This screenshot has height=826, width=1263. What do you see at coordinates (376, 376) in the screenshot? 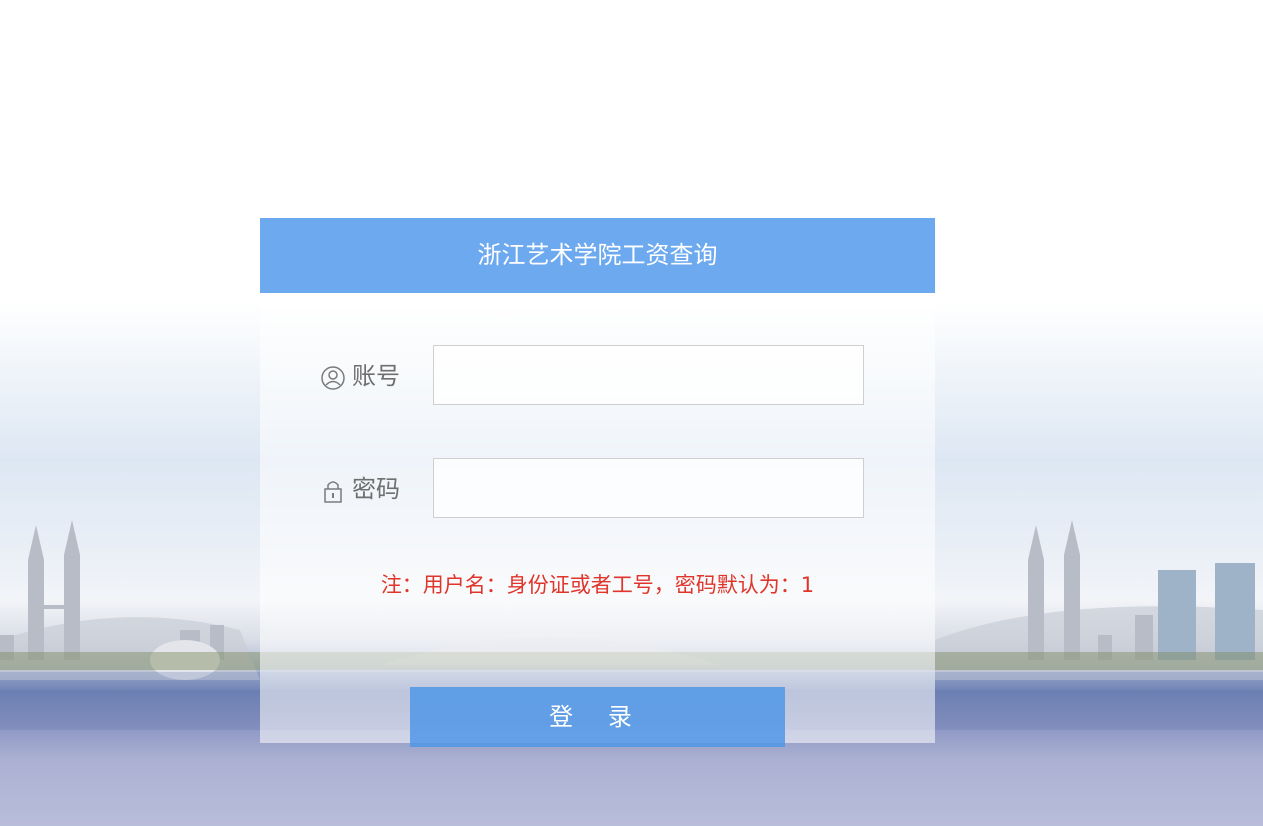
I see `account-label: 账号` at bounding box center [376, 376].